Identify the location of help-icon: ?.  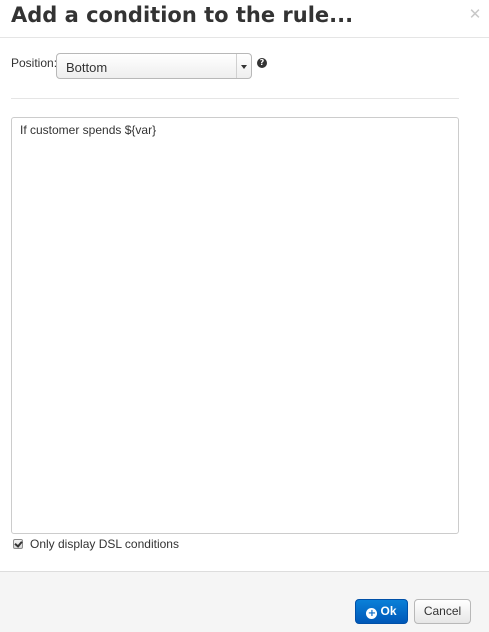
(262, 63).